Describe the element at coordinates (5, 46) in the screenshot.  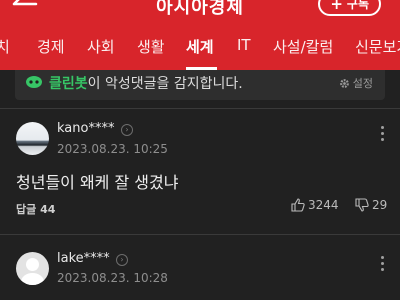
I see `tab-politics: 치` at that location.